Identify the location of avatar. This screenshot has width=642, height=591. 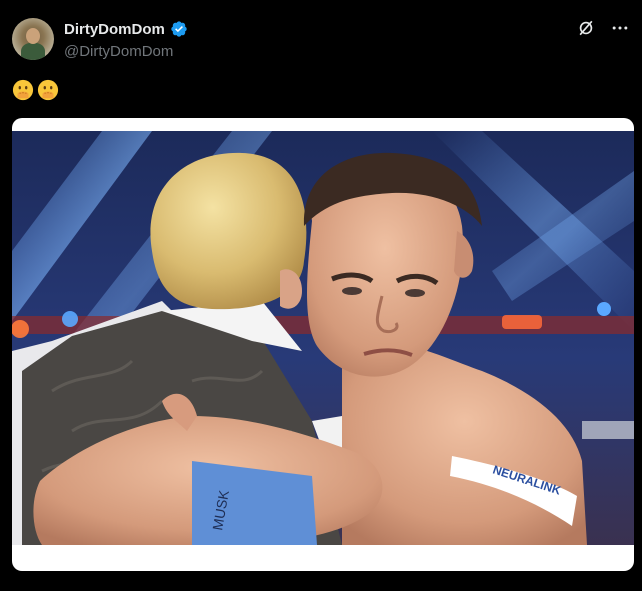
(33, 39).